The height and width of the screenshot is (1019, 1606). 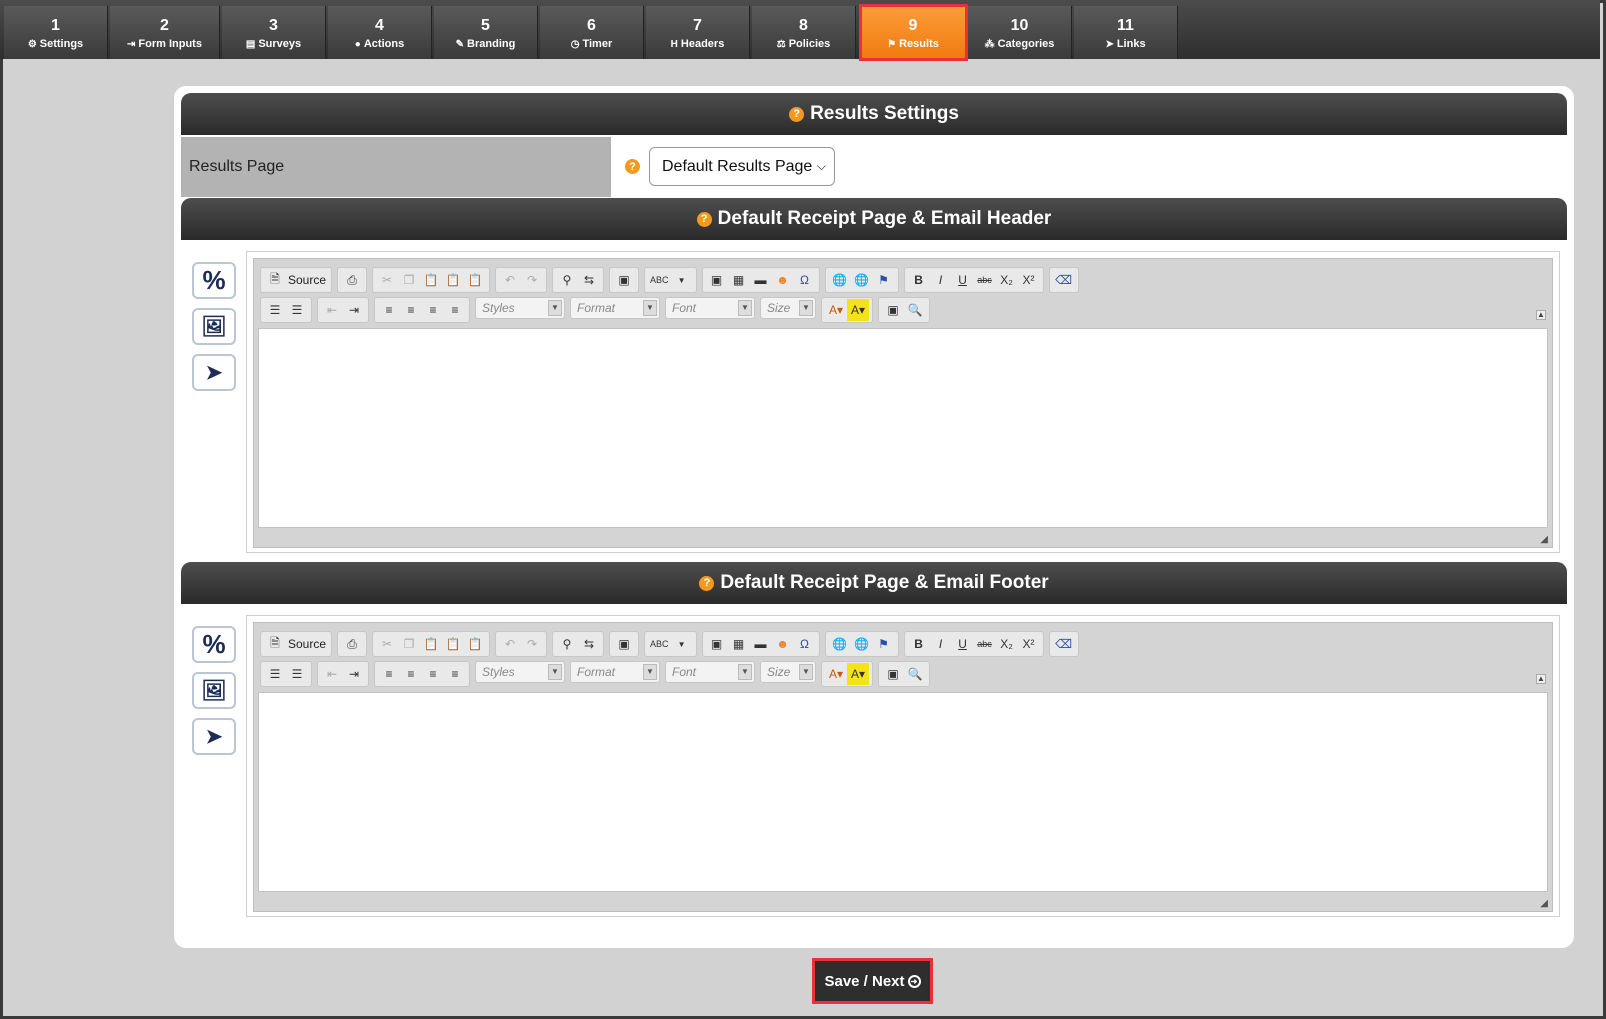 What do you see at coordinates (1064, 644) in the screenshot?
I see `eraser-icon: ⌫` at bounding box center [1064, 644].